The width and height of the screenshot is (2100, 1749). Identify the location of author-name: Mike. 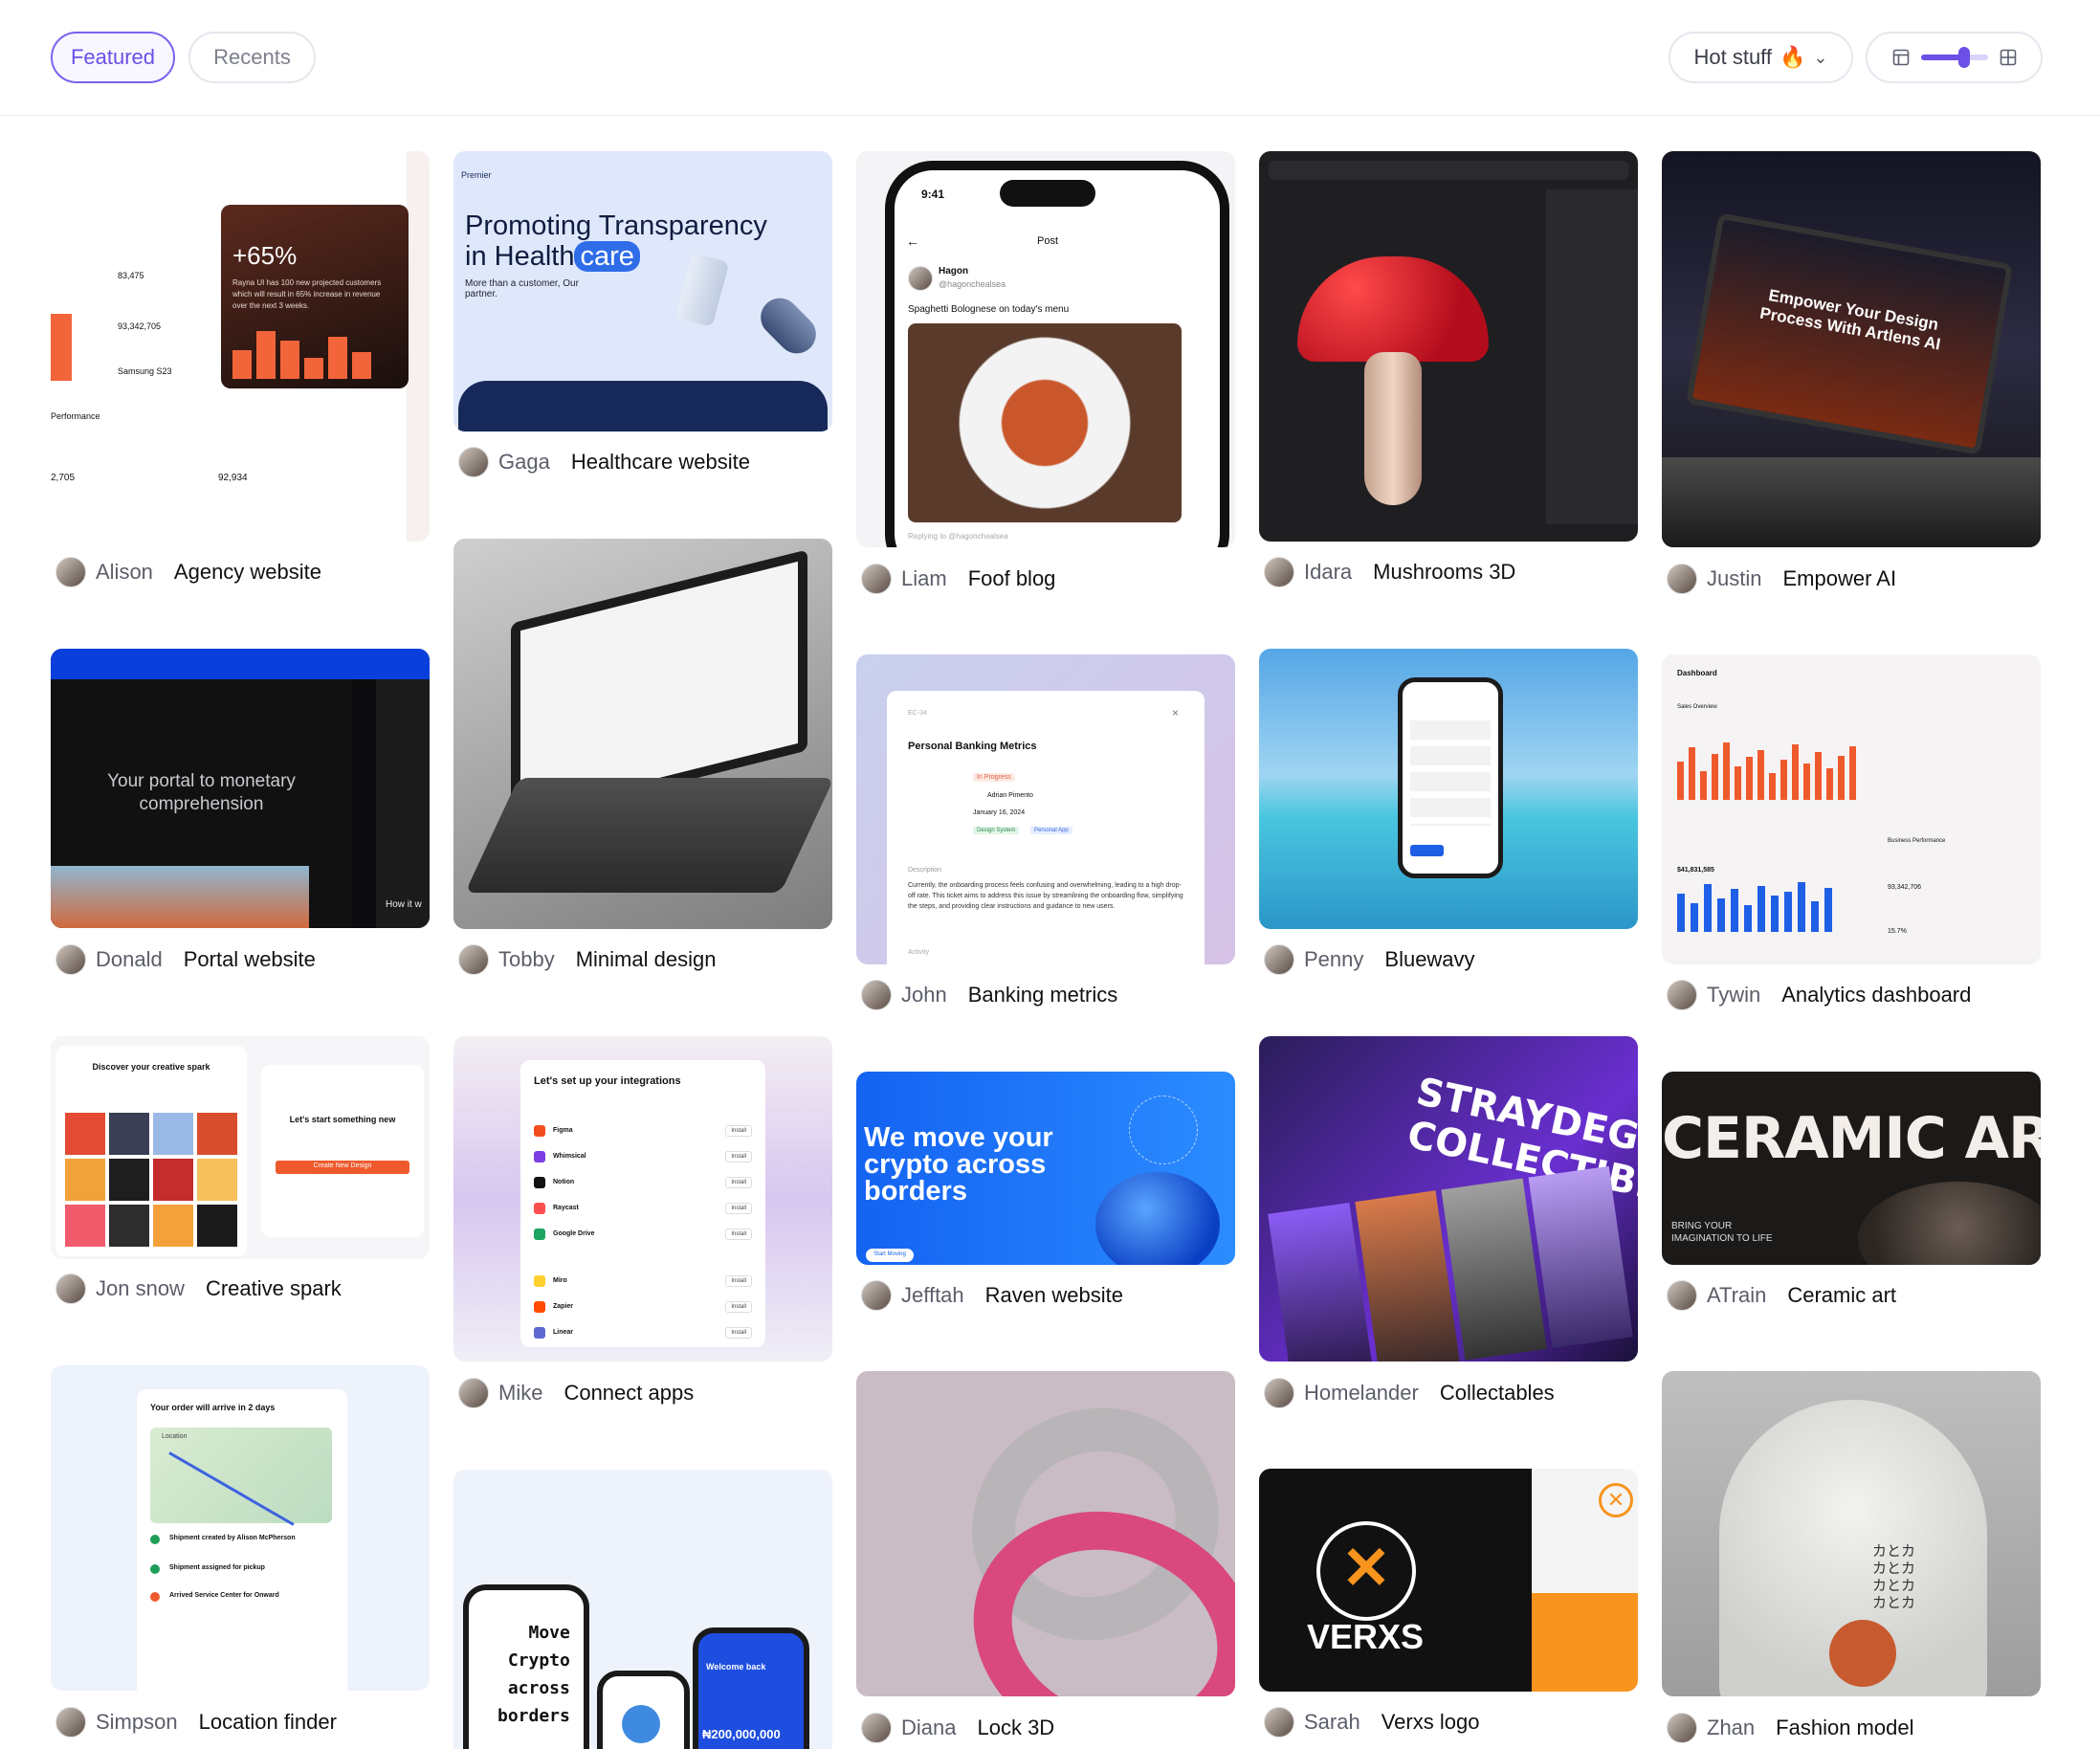
(520, 1393).